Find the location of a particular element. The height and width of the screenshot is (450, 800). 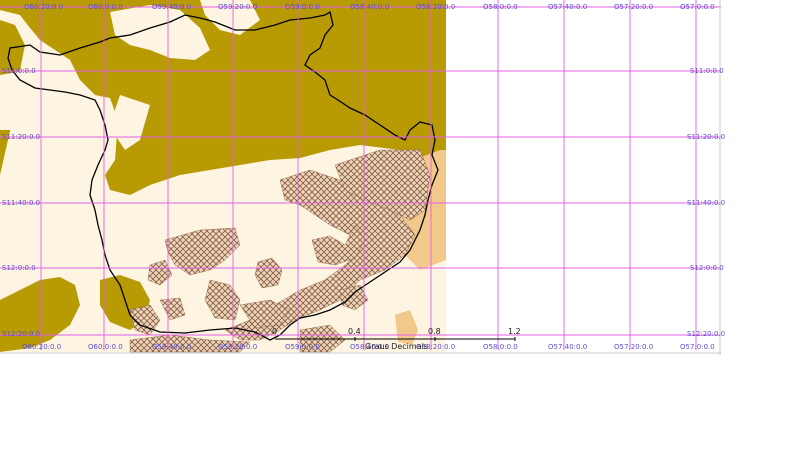

scale-tick-label: 0.4 is located at coordinates (354, 331).